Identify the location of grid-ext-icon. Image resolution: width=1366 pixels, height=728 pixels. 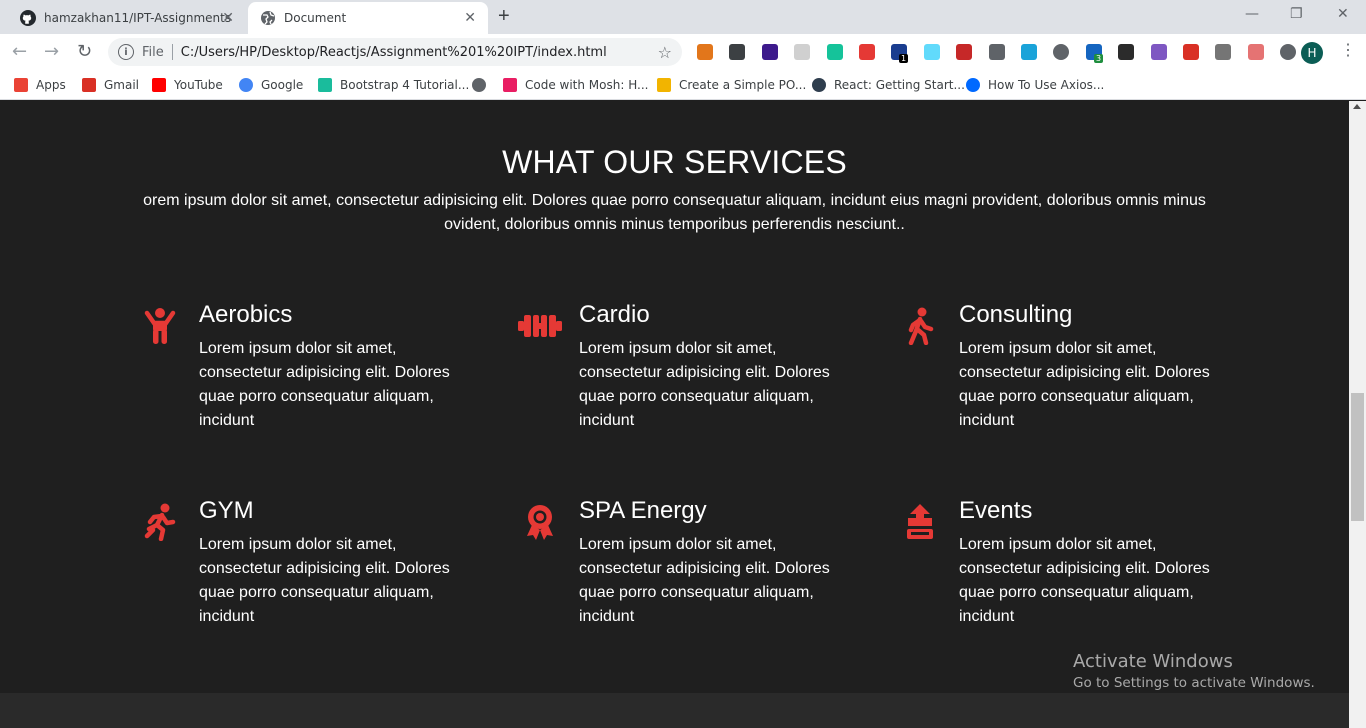
(802, 52).